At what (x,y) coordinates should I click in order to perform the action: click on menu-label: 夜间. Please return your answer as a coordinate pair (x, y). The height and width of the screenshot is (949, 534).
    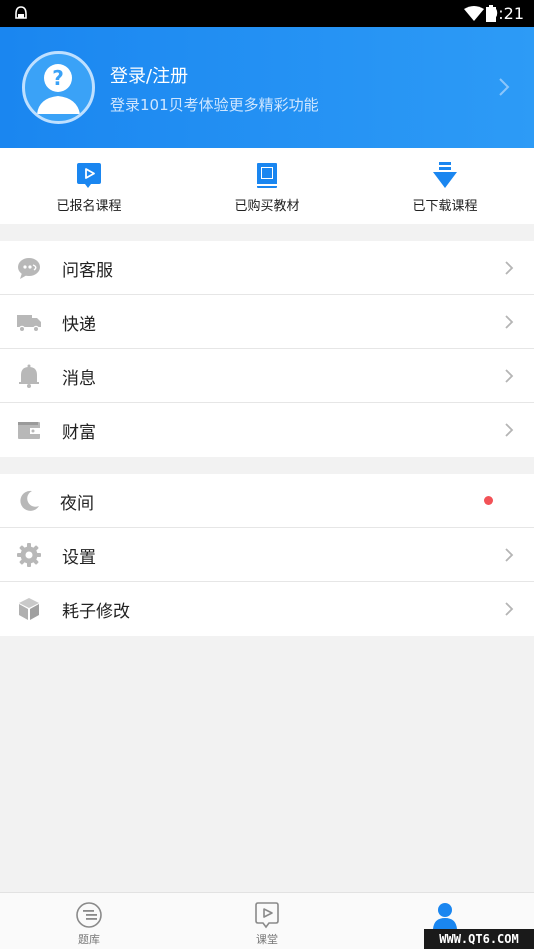
    Looking at the image, I should click on (77, 504).